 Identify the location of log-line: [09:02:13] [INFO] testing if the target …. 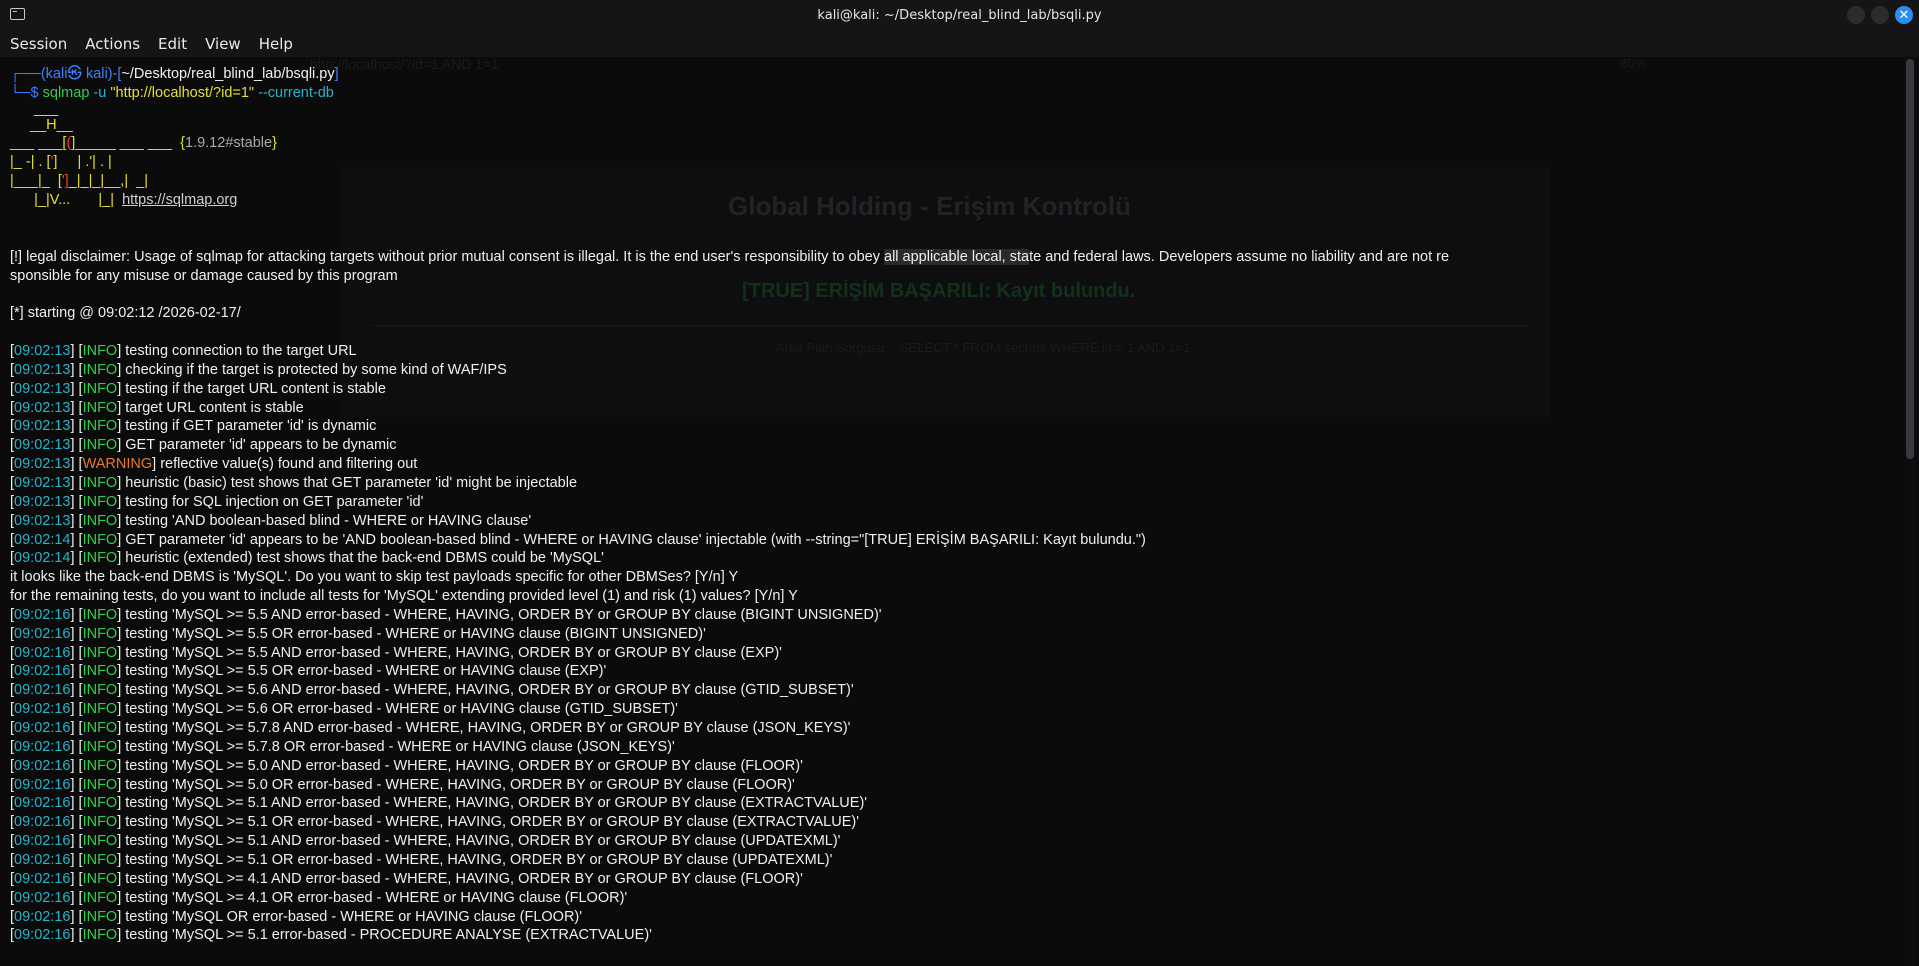
(198, 388).